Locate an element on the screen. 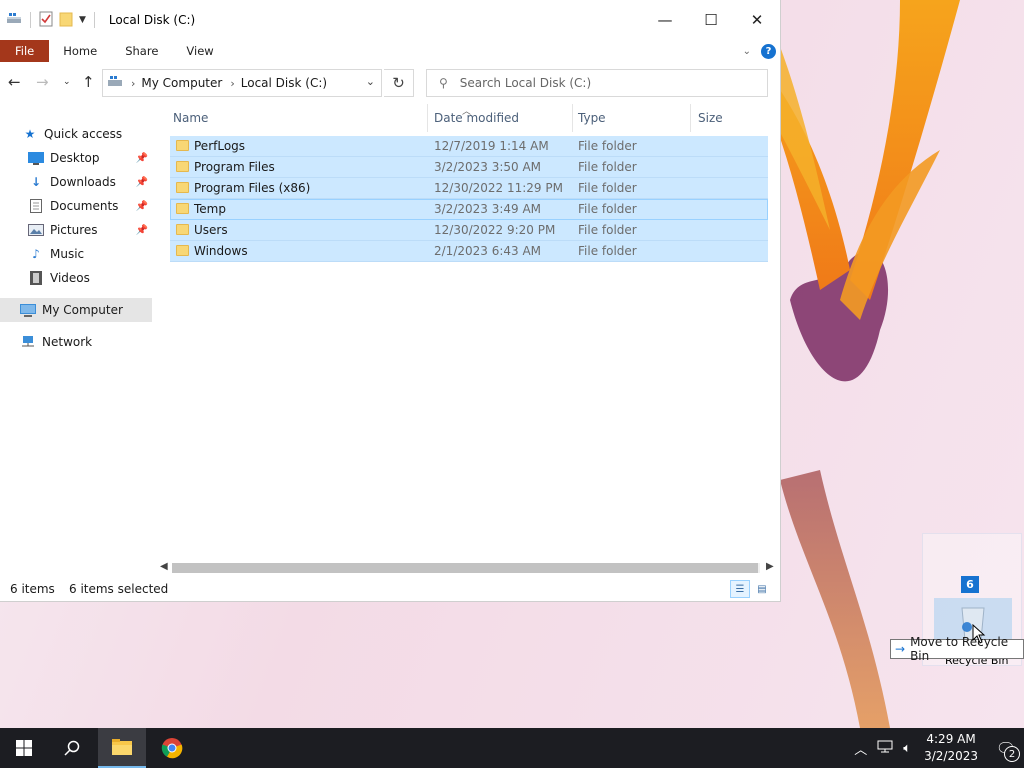  nav-item-downloads: ↓ Downloads 📌 is located at coordinates (76, 182).